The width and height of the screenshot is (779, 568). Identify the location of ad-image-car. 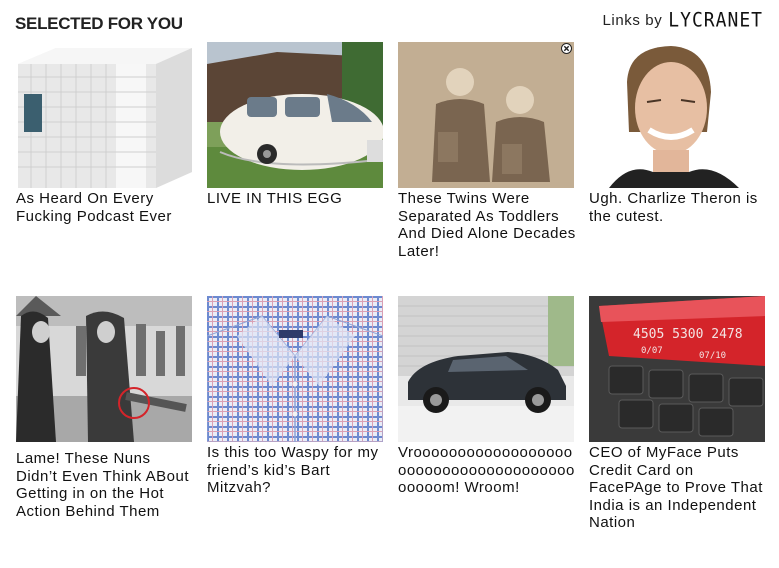
(486, 369).